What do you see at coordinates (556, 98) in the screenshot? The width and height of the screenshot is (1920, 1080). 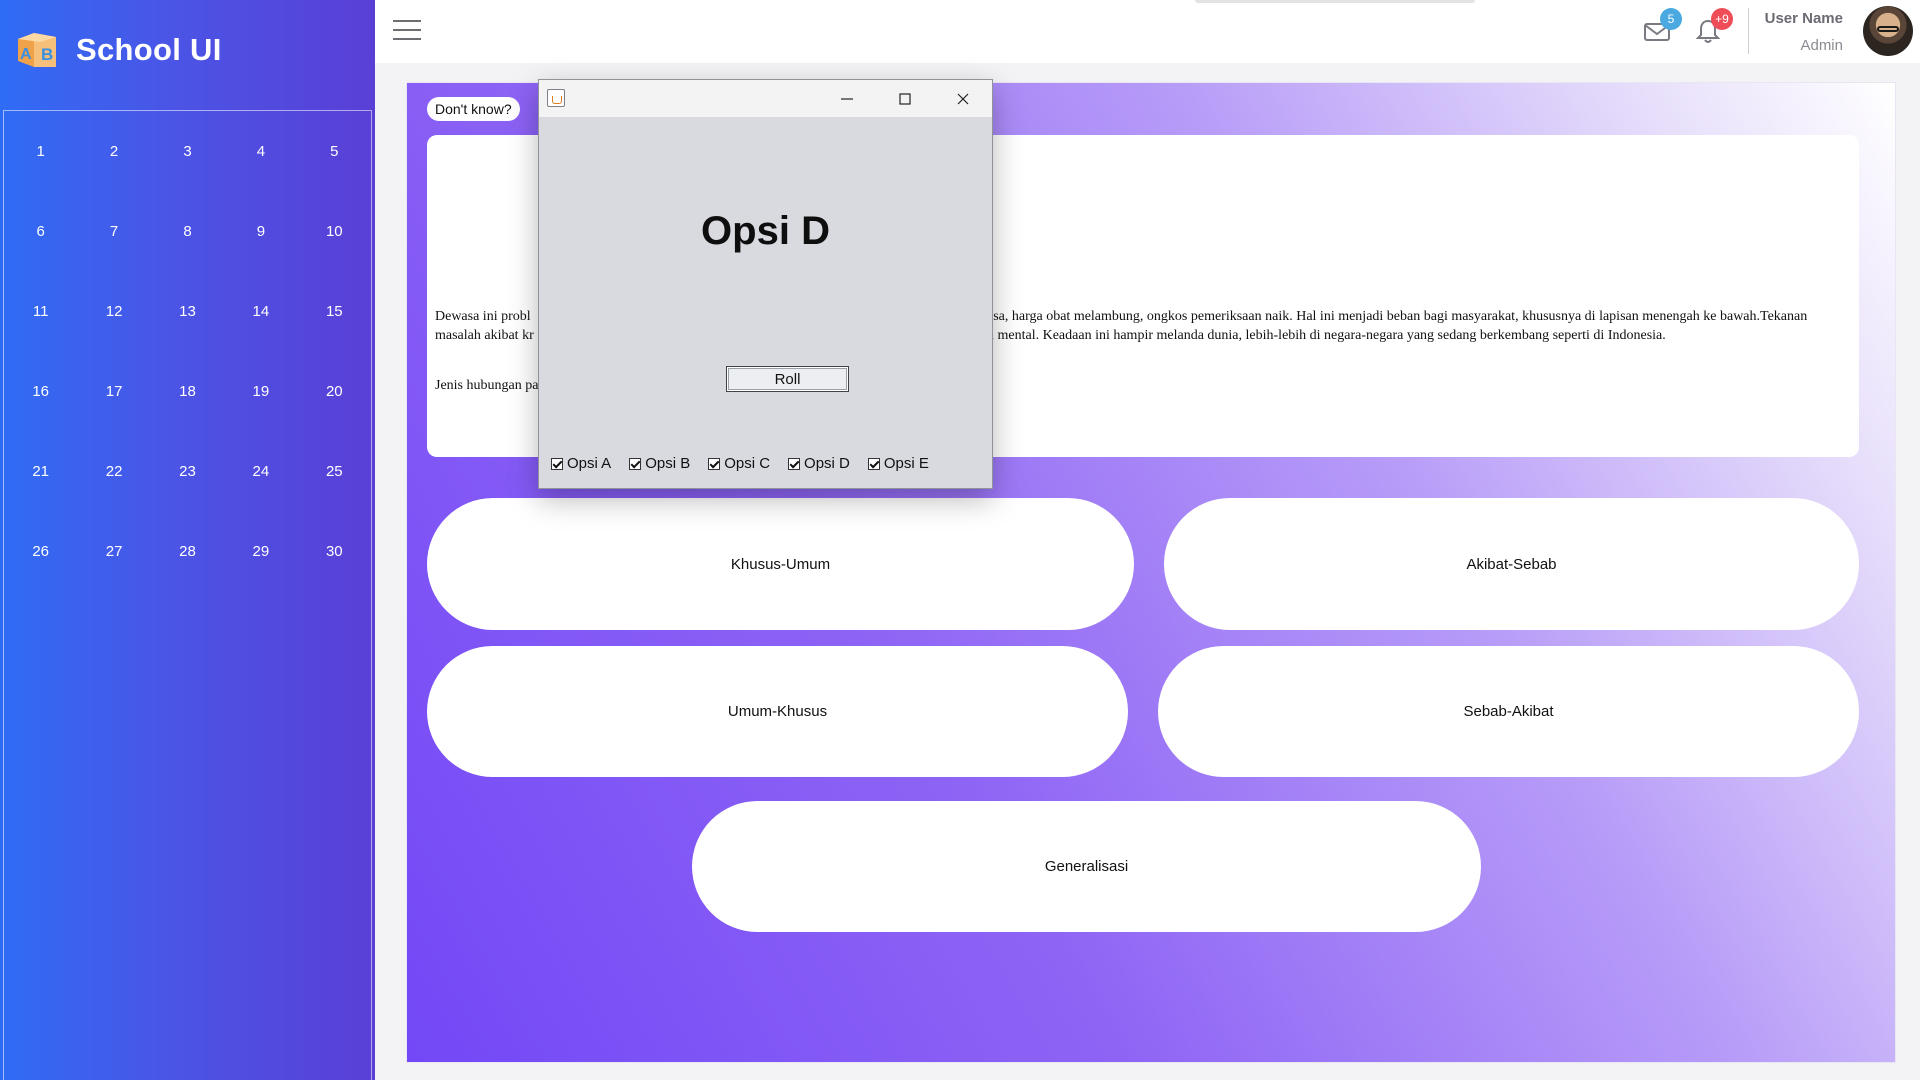 I see `java-app-icon` at bounding box center [556, 98].